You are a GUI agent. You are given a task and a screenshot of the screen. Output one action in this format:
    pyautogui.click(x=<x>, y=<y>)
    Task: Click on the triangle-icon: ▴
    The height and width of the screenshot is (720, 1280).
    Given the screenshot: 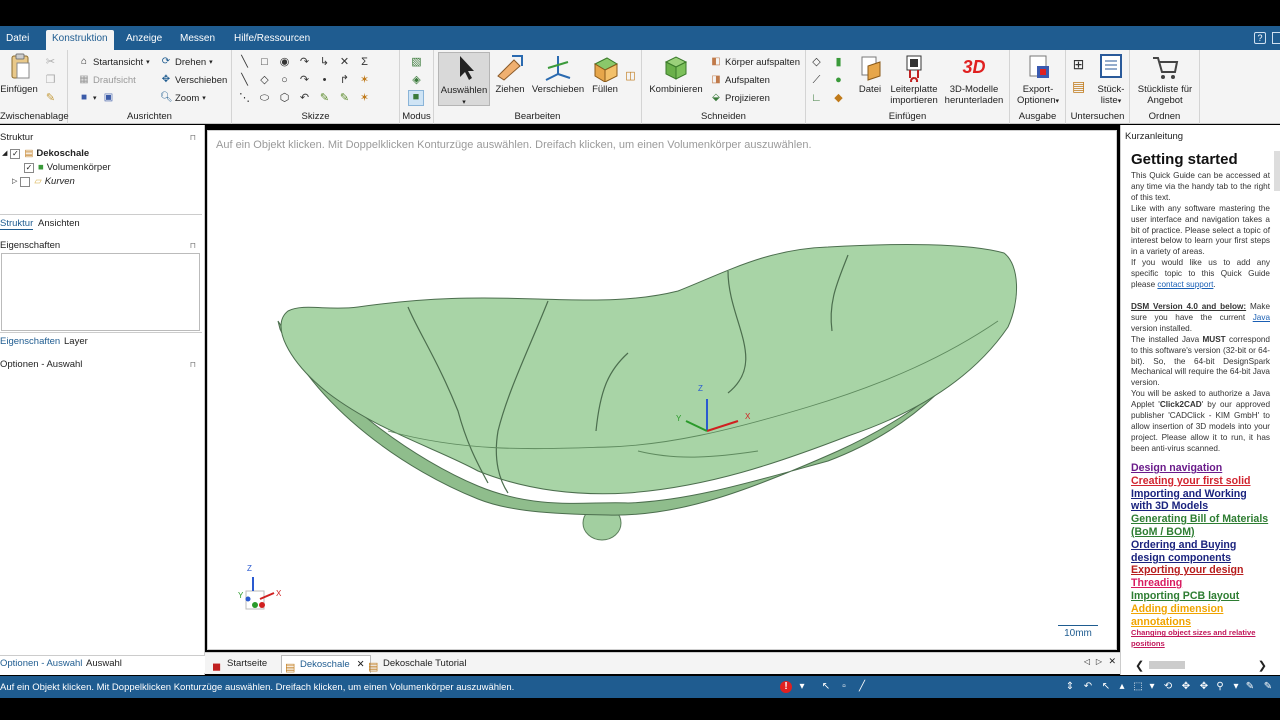 What is the action you would take?
    pyautogui.click(x=1122, y=687)
    